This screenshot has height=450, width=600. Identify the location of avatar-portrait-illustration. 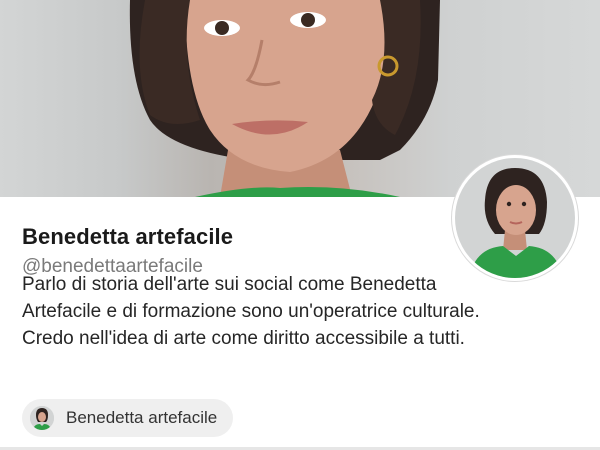
(515, 218).